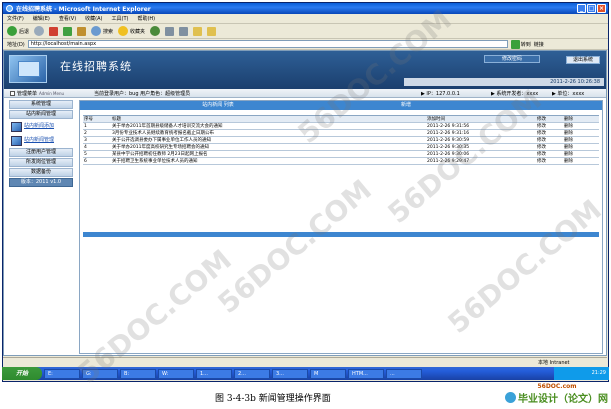 The width and height of the screenshot is (611, 409). What do you see at coordinates (41, 126) in the screenshot?
I see `sidebar-link-news-add: 站内新闻添加` at bounding box center [41, 126].